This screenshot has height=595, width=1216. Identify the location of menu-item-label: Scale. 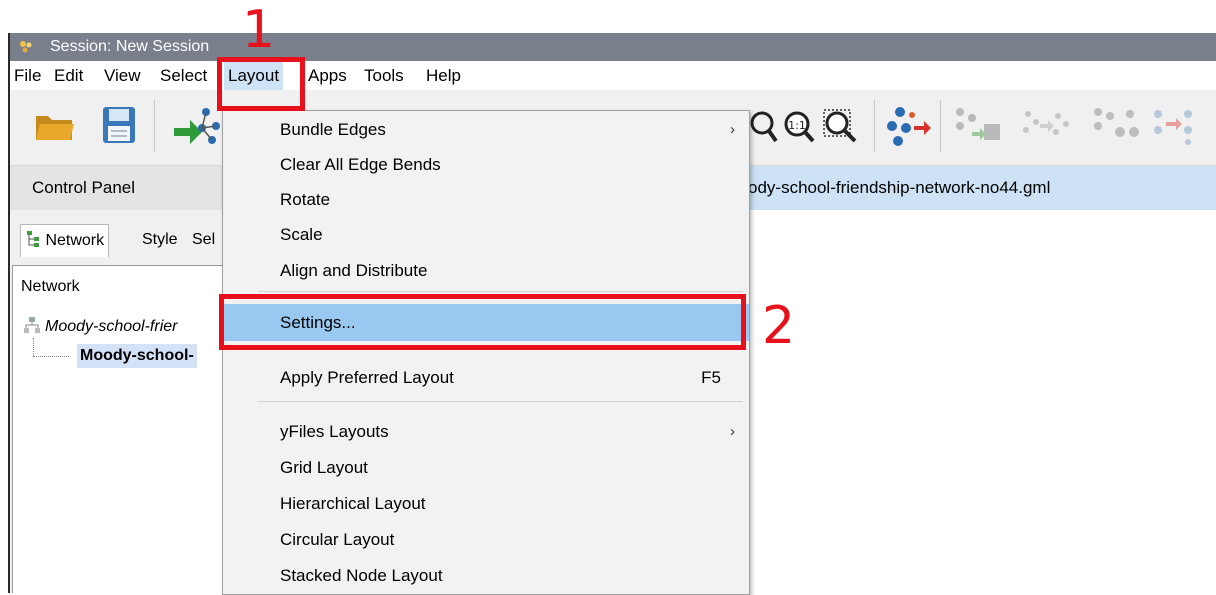
(301, 234).